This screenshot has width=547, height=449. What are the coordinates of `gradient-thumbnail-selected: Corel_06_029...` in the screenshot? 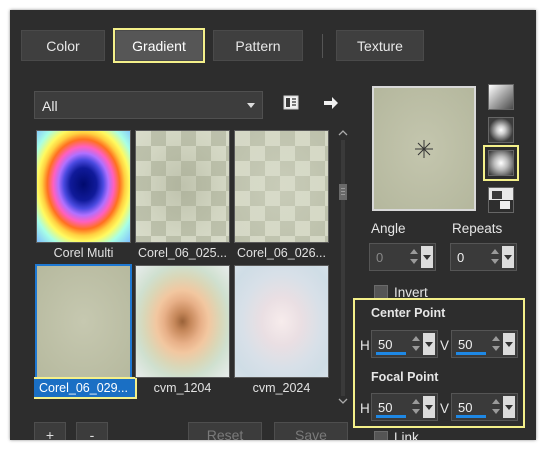 It's located at (85, 331).